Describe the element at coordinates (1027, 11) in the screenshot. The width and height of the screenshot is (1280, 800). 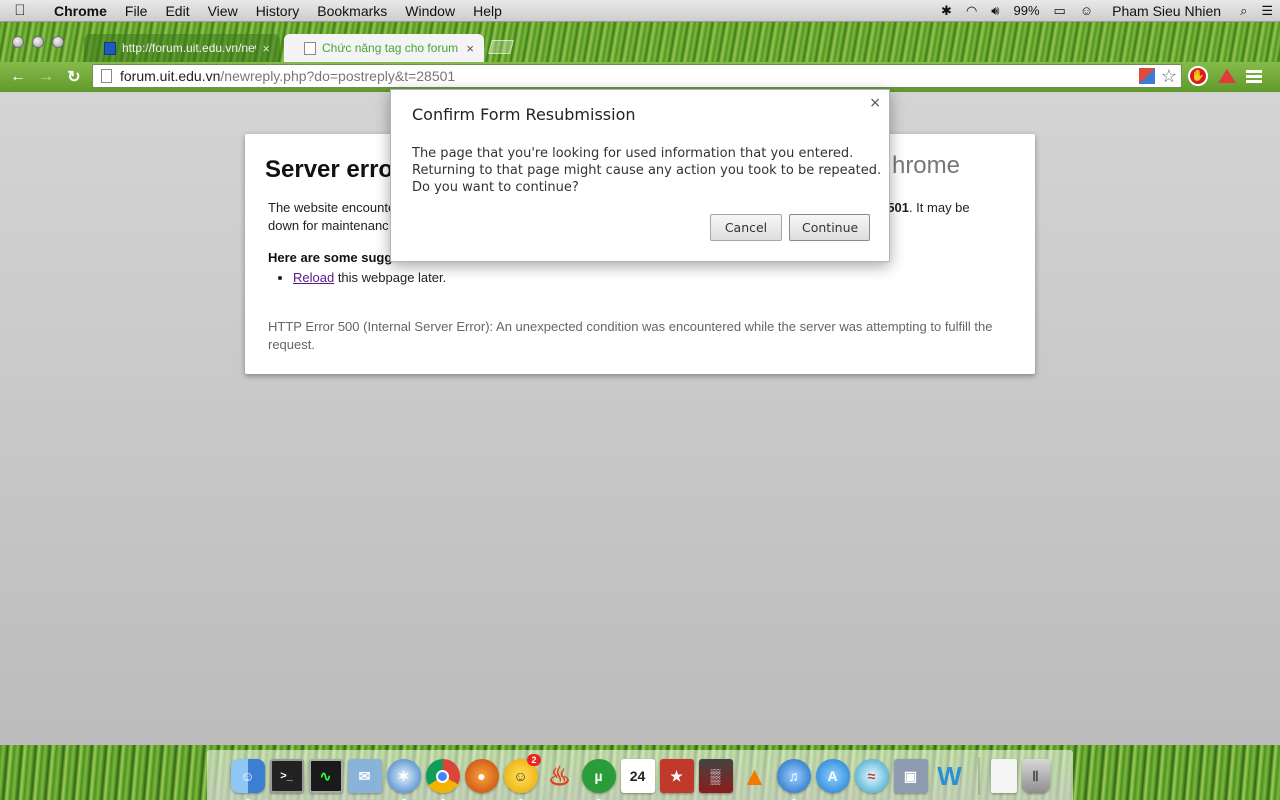
I see `battery-percent: 99%` at that location.